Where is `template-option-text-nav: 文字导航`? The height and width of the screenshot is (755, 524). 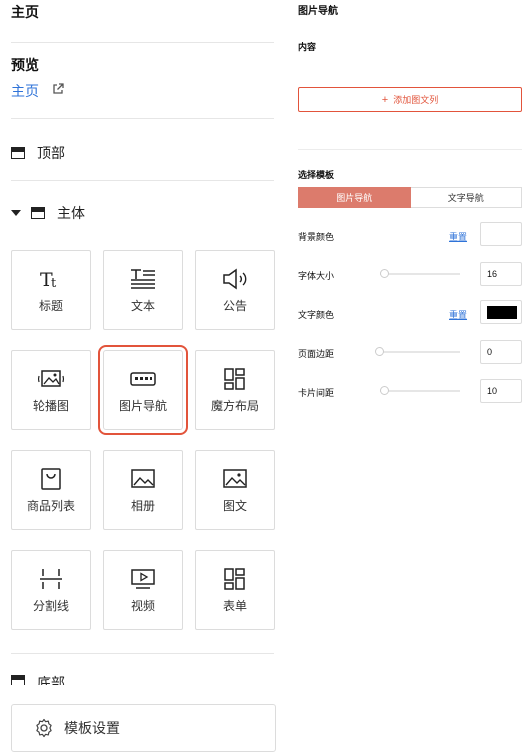
template-option-text-nav: 文字导航 is located at coordinates (466, 197).